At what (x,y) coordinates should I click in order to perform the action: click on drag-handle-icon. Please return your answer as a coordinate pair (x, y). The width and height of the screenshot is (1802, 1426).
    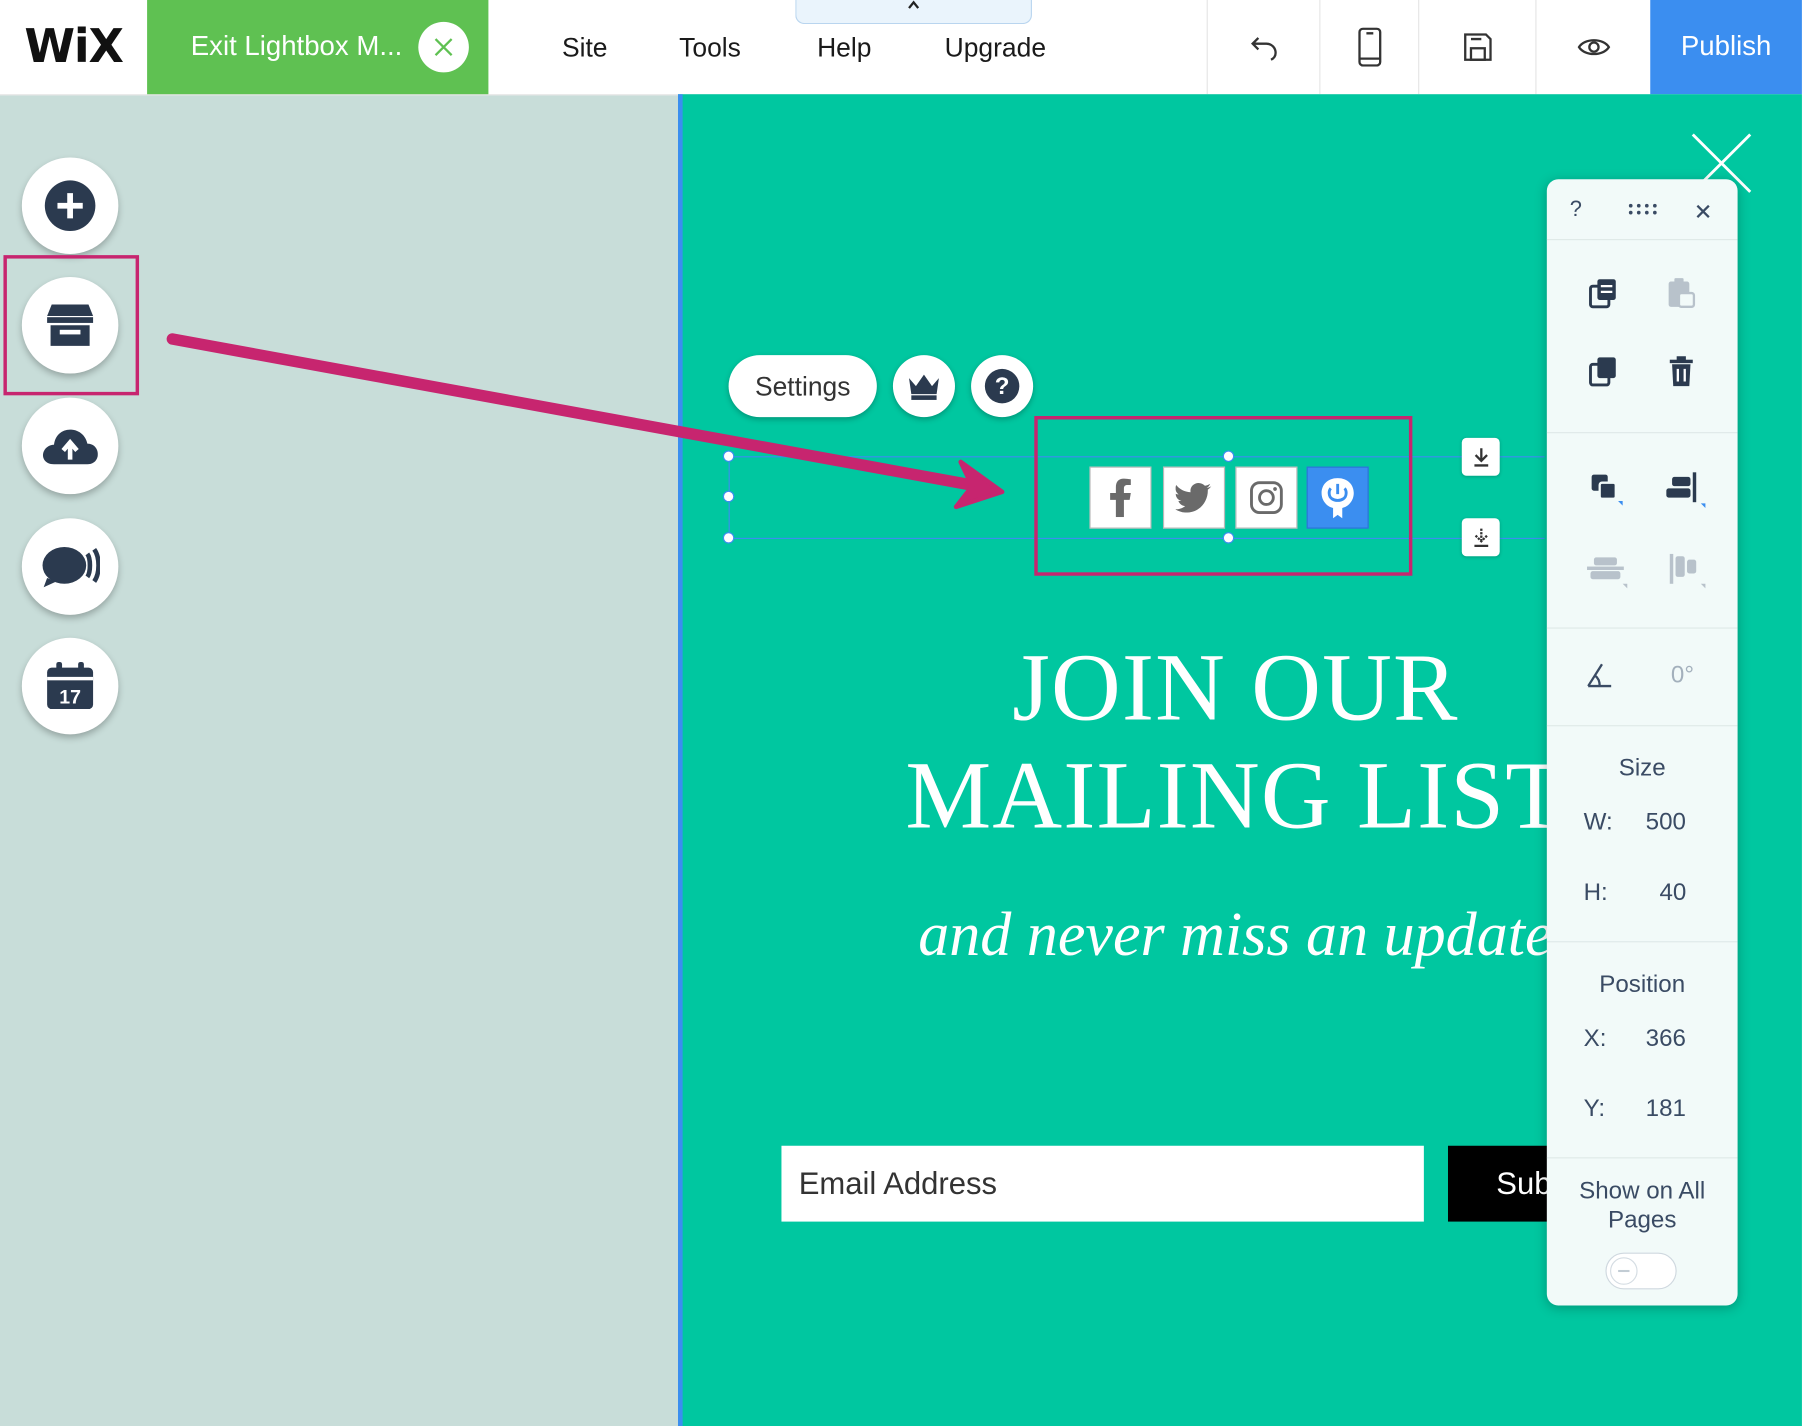
    Looking at the image, I should click on (1643, 209).